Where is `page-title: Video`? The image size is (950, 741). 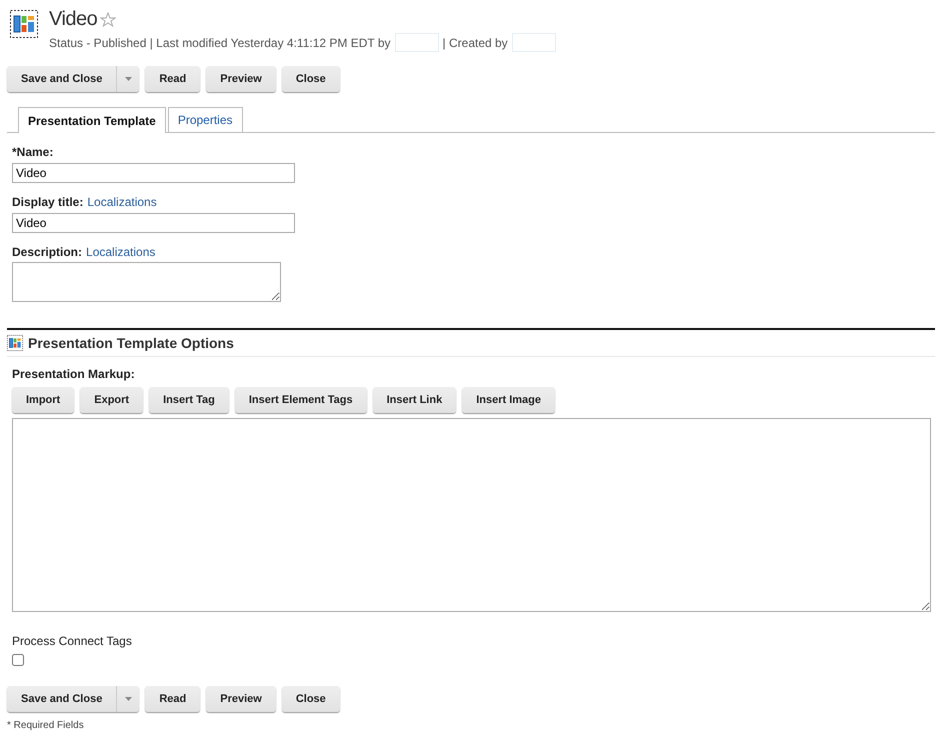
page-title: Video is located at coordinates (73, 19).